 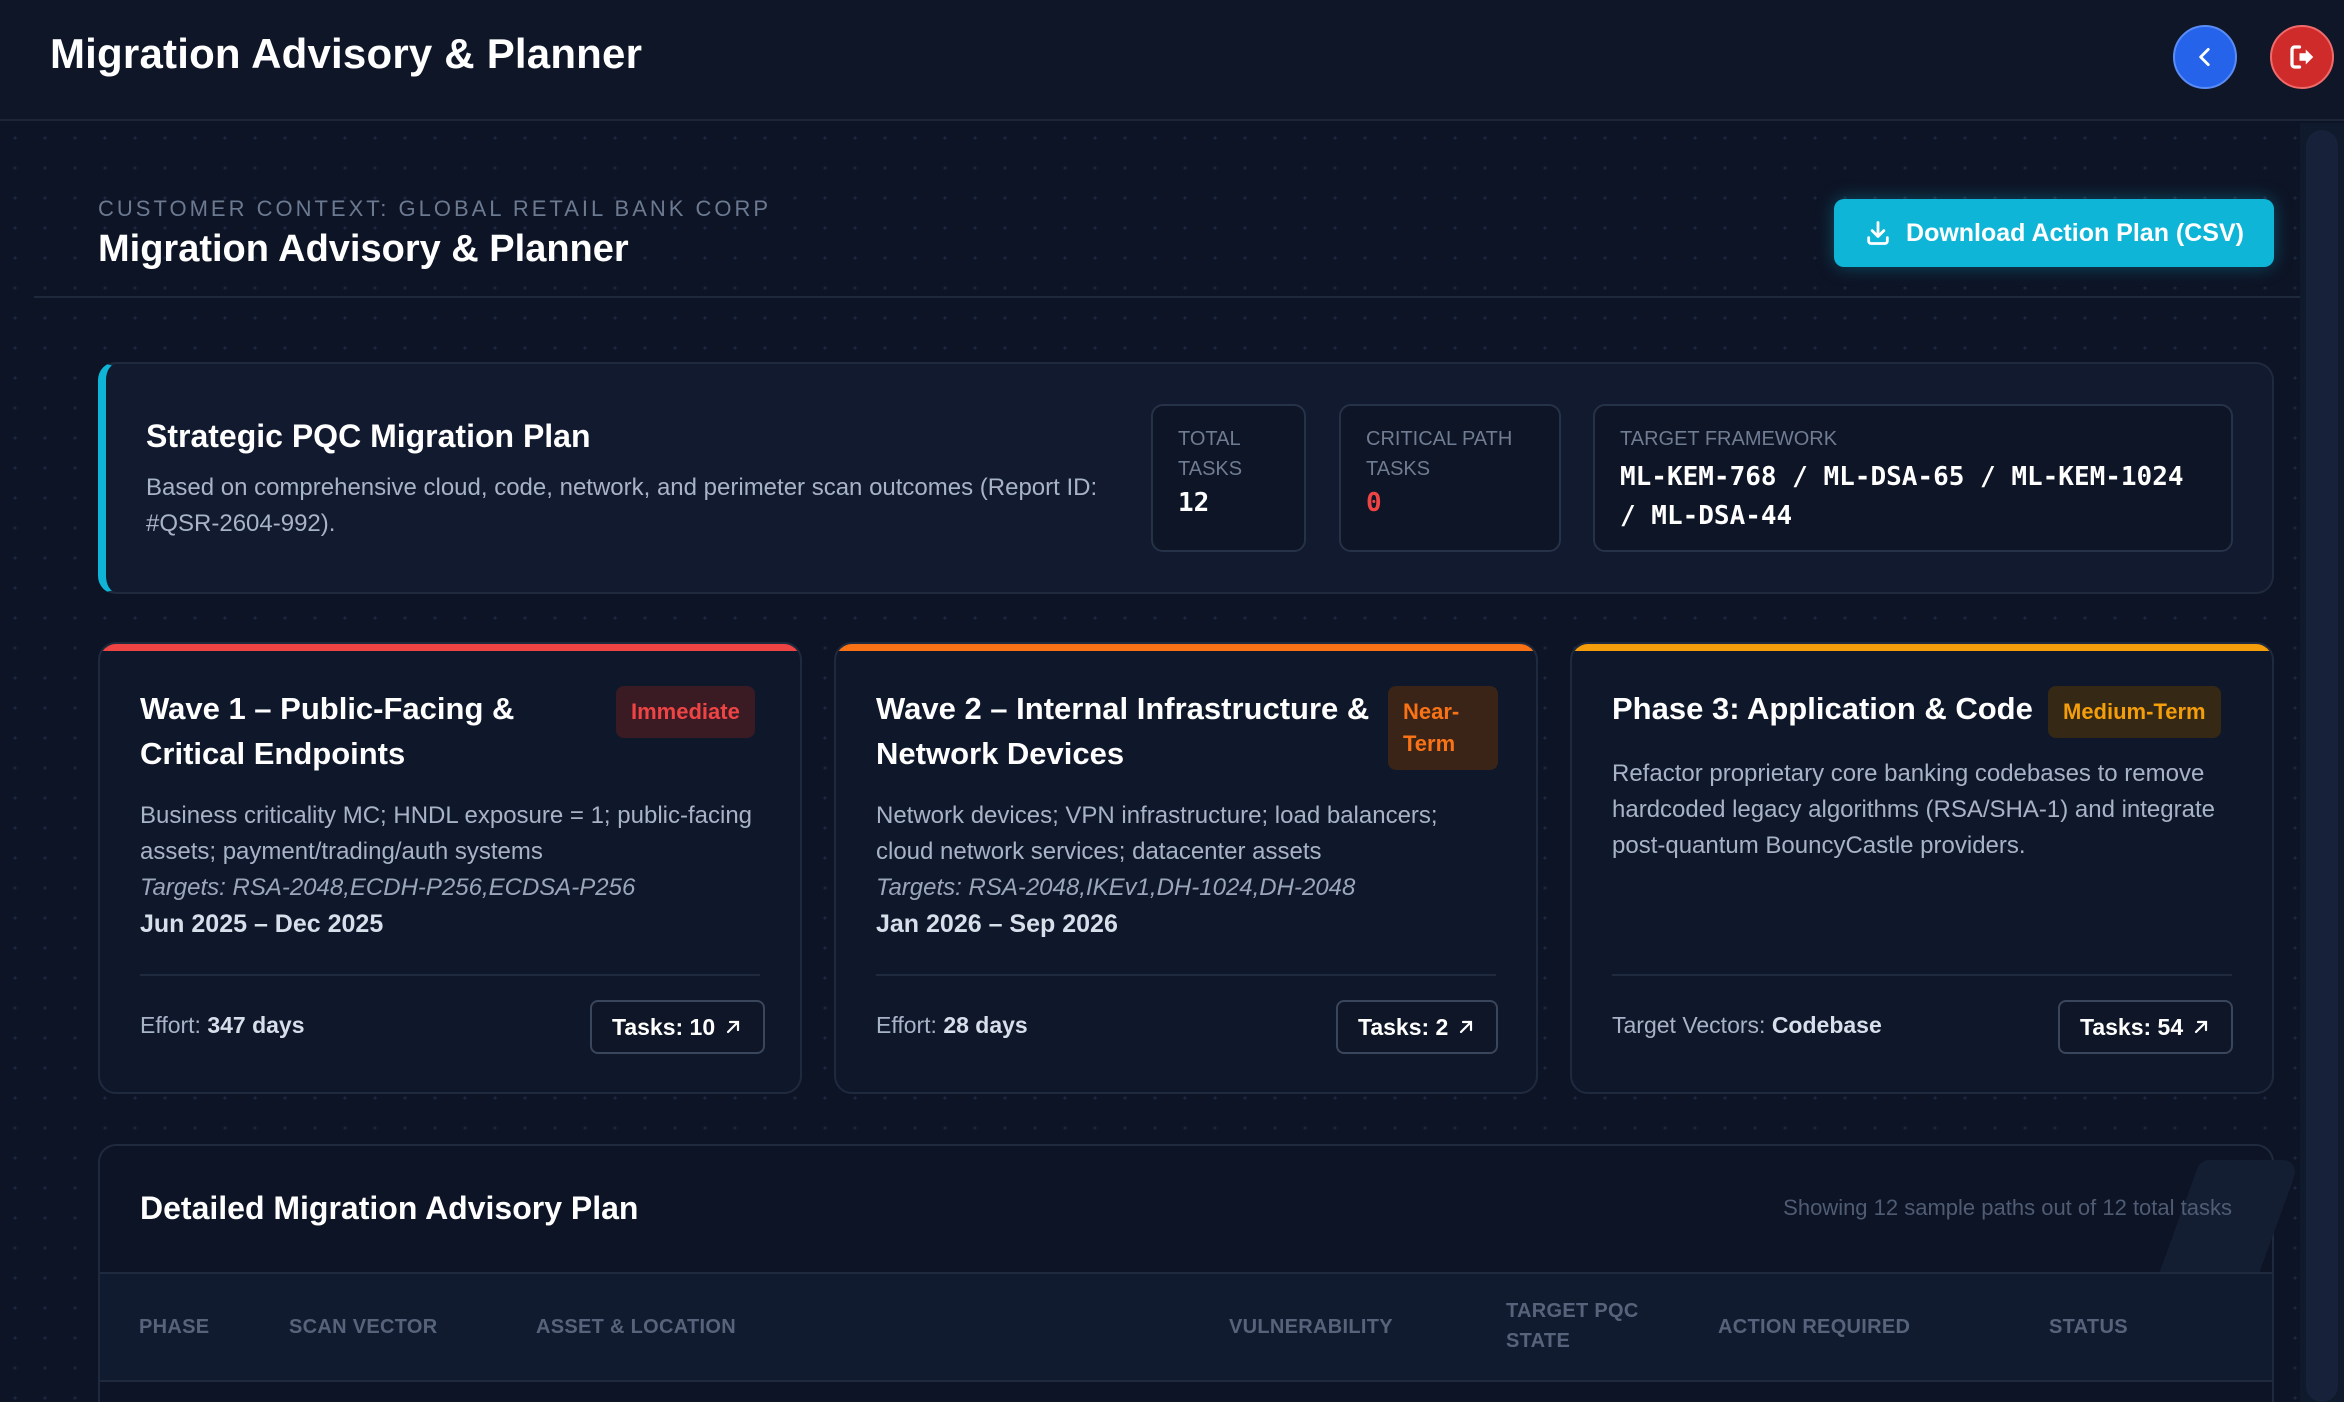 What do you see at coordinates (1194, 503) in the screenshot?
I see `stat-value: 12` at bounding box center [1194, 503].